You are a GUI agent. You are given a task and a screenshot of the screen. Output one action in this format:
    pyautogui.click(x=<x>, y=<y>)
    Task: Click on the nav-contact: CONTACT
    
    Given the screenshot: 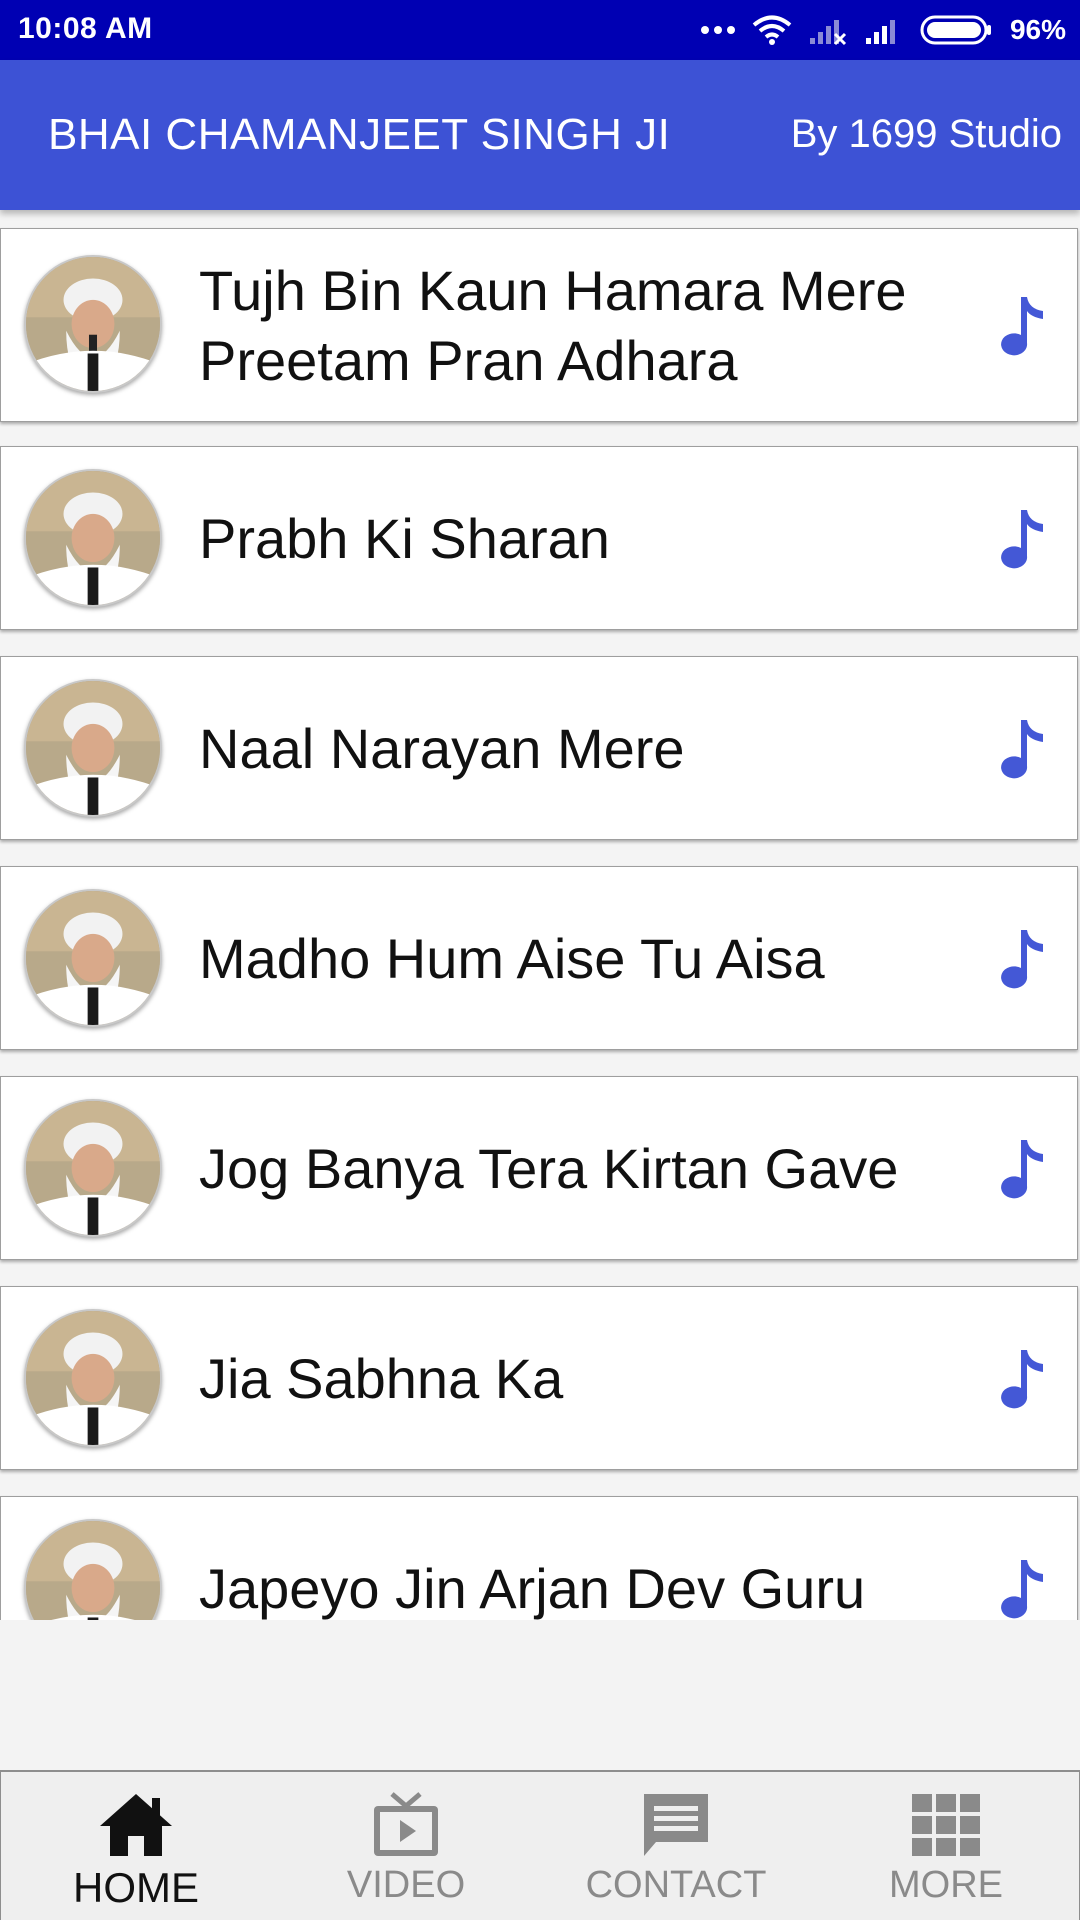 What is the action you would take?
    pyautogui.click(x=676, y=1846)
    